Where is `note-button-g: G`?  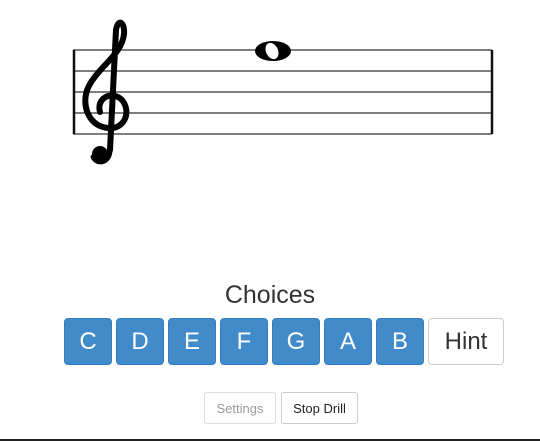 note-button-g: G is located at coordinates (296, 341).